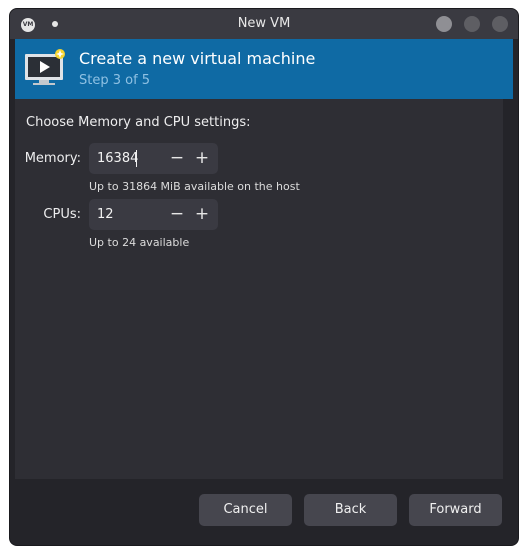 The height and width of the screenshot is (554, 528). Describe the element at coordinates (45, 67) in the screenshot. I see `vm-screen-new-icon` at that location.